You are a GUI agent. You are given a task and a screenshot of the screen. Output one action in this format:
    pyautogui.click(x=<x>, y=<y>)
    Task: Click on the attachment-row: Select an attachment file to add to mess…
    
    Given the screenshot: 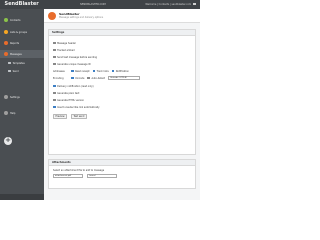 What is the action you would take?
    pyautogui.click(x=78, y=170)
    